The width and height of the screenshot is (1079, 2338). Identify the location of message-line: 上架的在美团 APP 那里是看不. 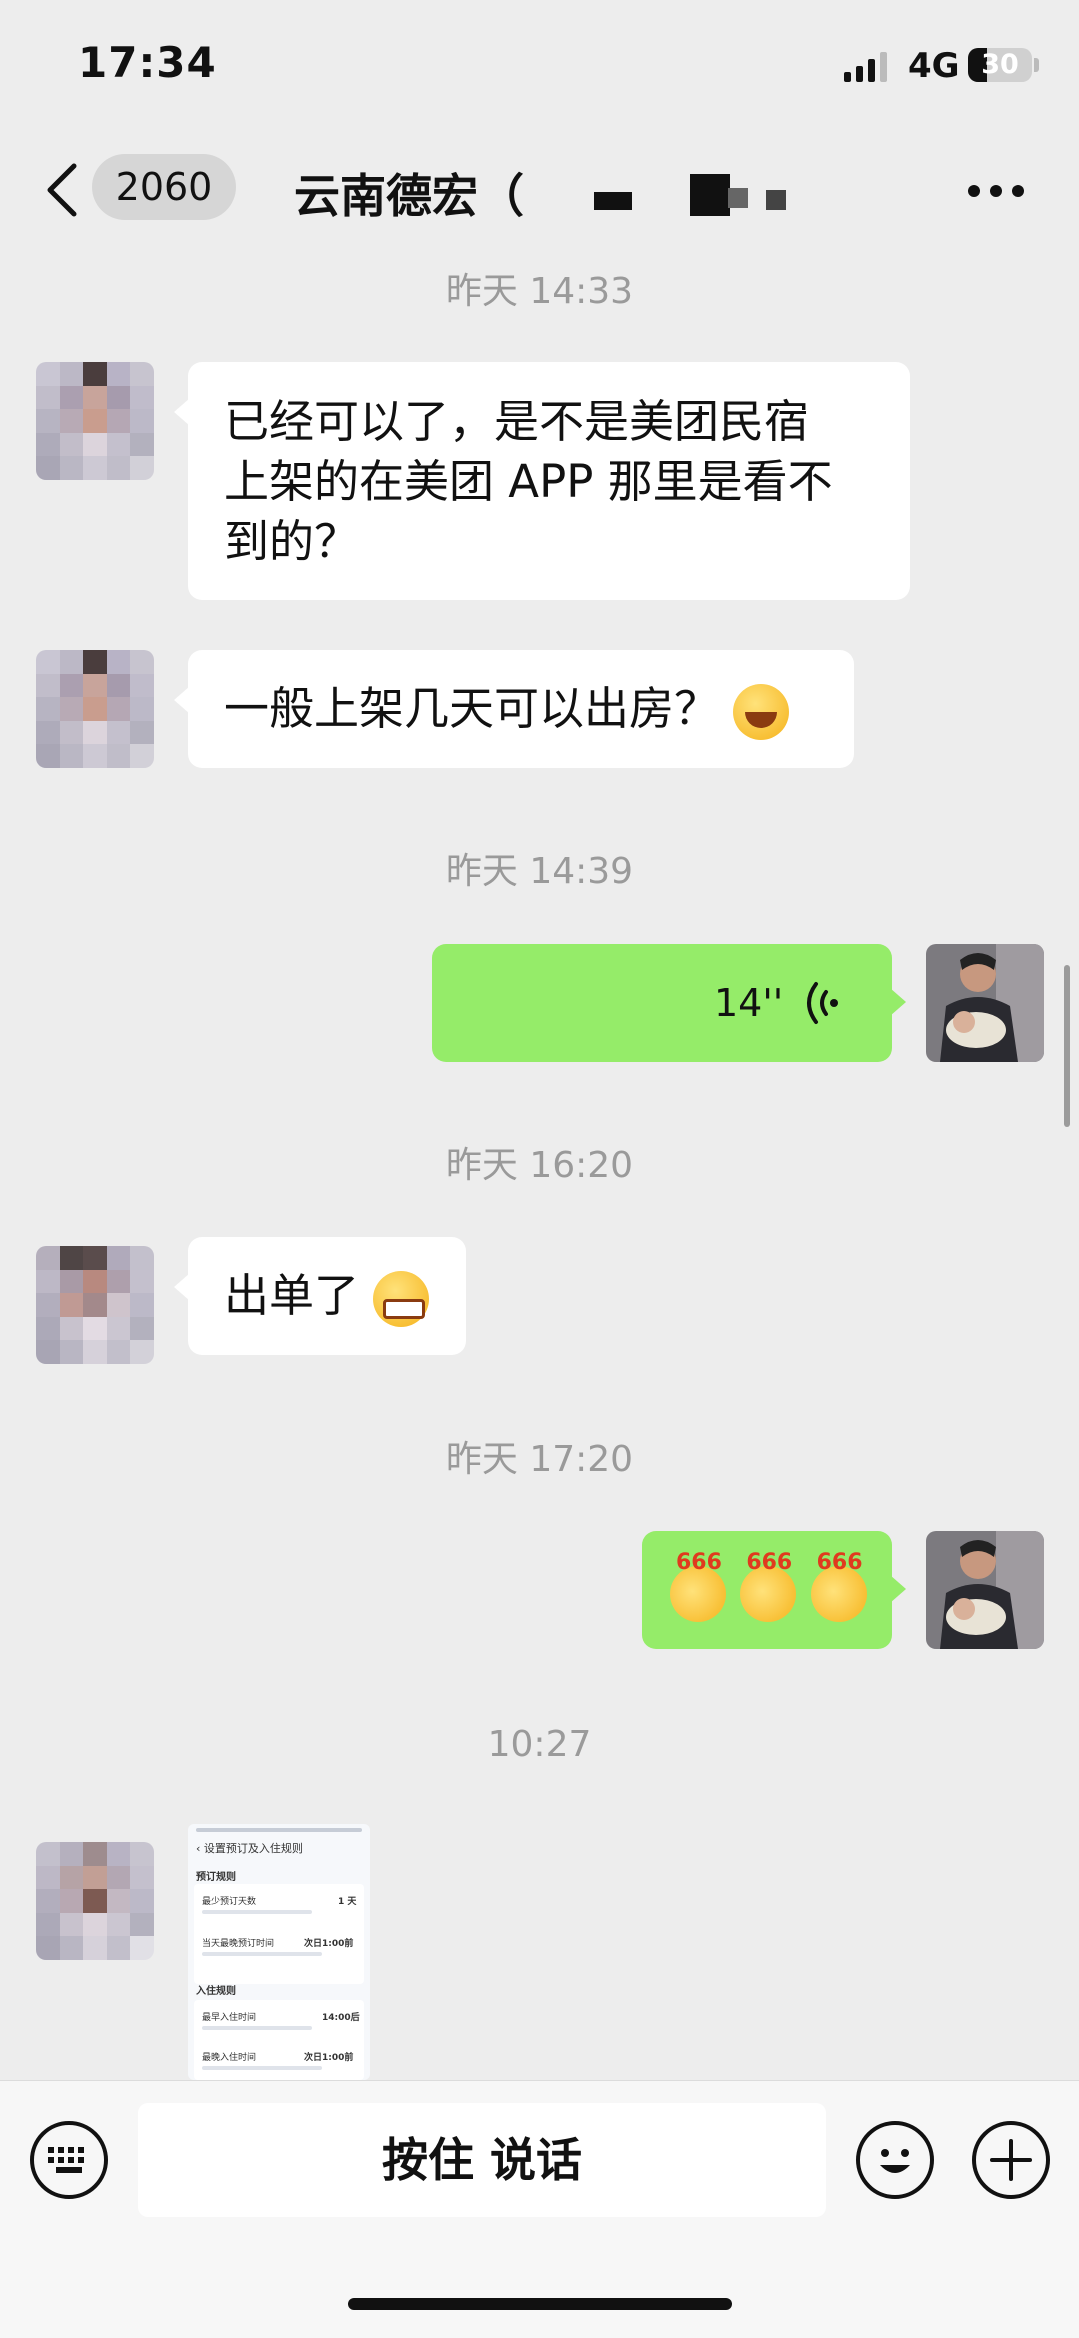
(528, 481).